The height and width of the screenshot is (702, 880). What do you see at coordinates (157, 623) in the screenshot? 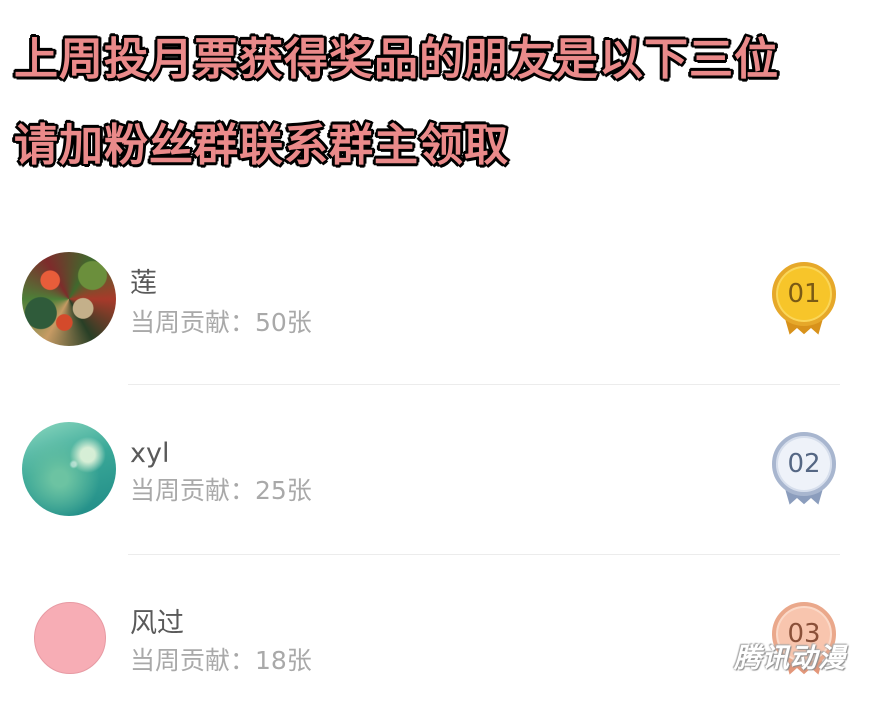
I see `user-name: 风过` at bounding box center [157, 623].